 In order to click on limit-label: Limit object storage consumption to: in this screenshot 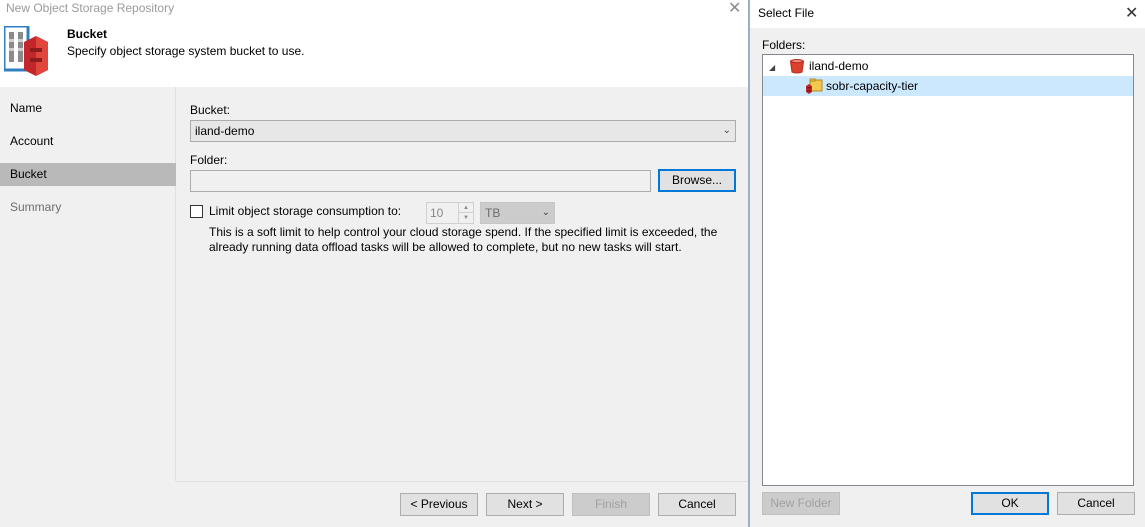, I will do `click(305, 211)`.